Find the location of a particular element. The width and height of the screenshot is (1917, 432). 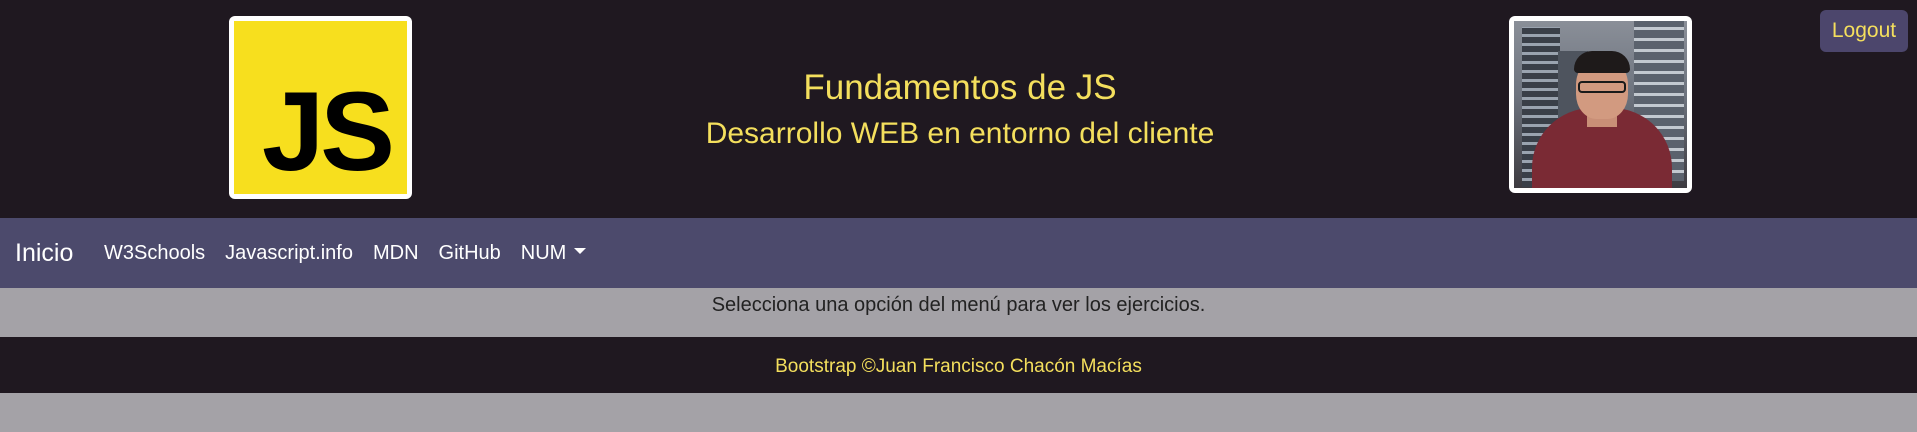

nav-dropdown-num: NUM is located at coordinates (554, 253).